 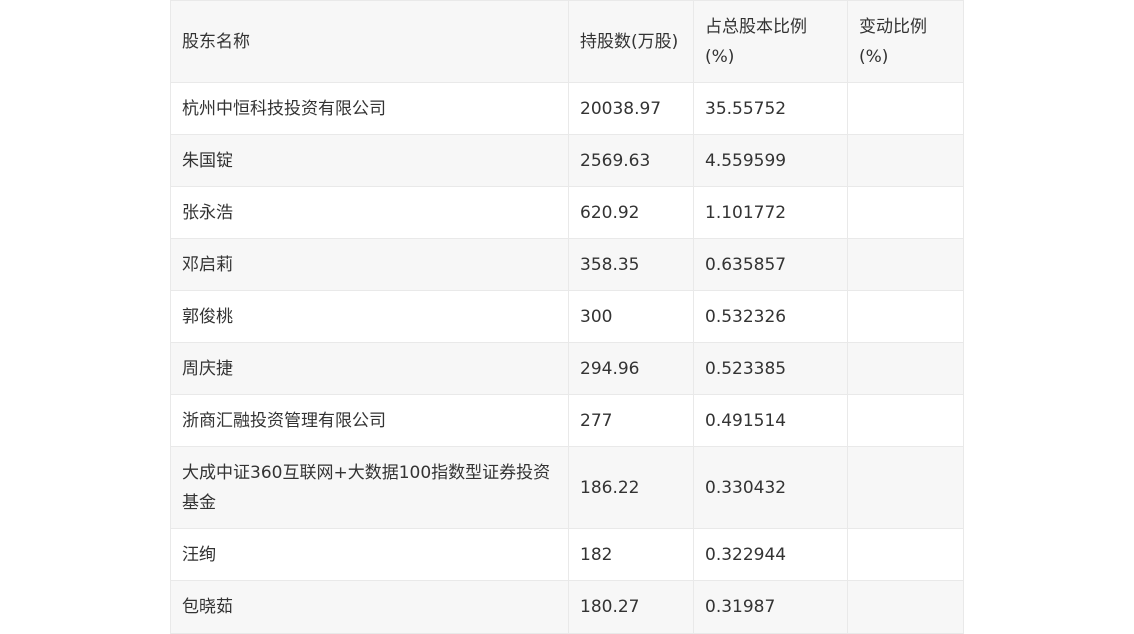 What do you see at coordinates (770, 554) in the screenshot?
I see `cell-ratio: 0.322944` at bounding box center [770, 554].